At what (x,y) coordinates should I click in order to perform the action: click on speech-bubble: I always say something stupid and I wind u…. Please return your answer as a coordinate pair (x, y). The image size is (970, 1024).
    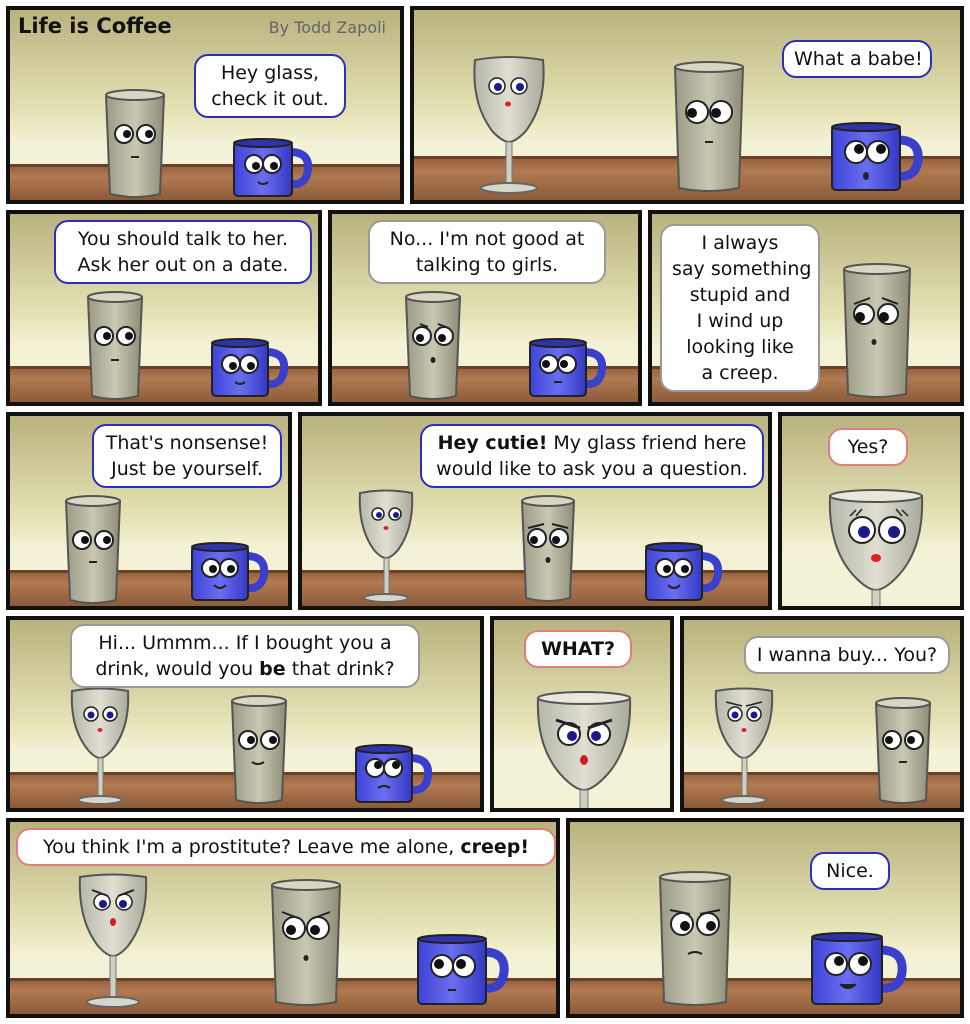
    Looking at the image, I should click on (740, 308).